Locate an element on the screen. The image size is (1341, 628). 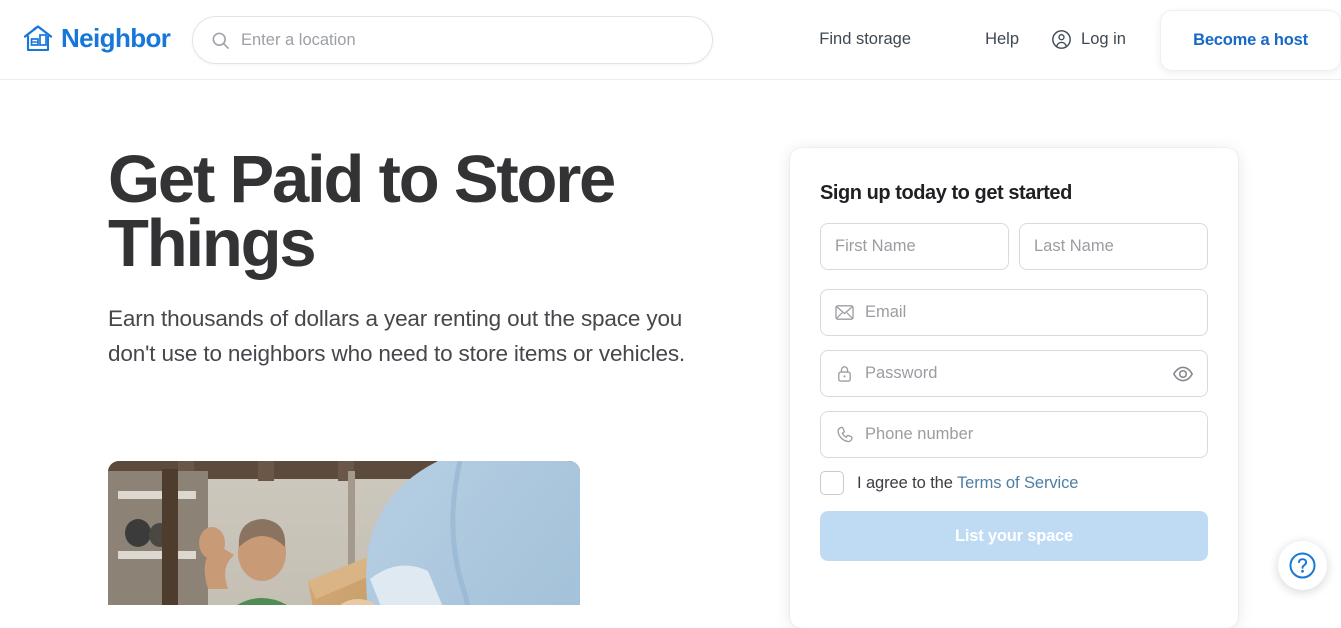
help-widget-button is located at coordinates (1302, 565).